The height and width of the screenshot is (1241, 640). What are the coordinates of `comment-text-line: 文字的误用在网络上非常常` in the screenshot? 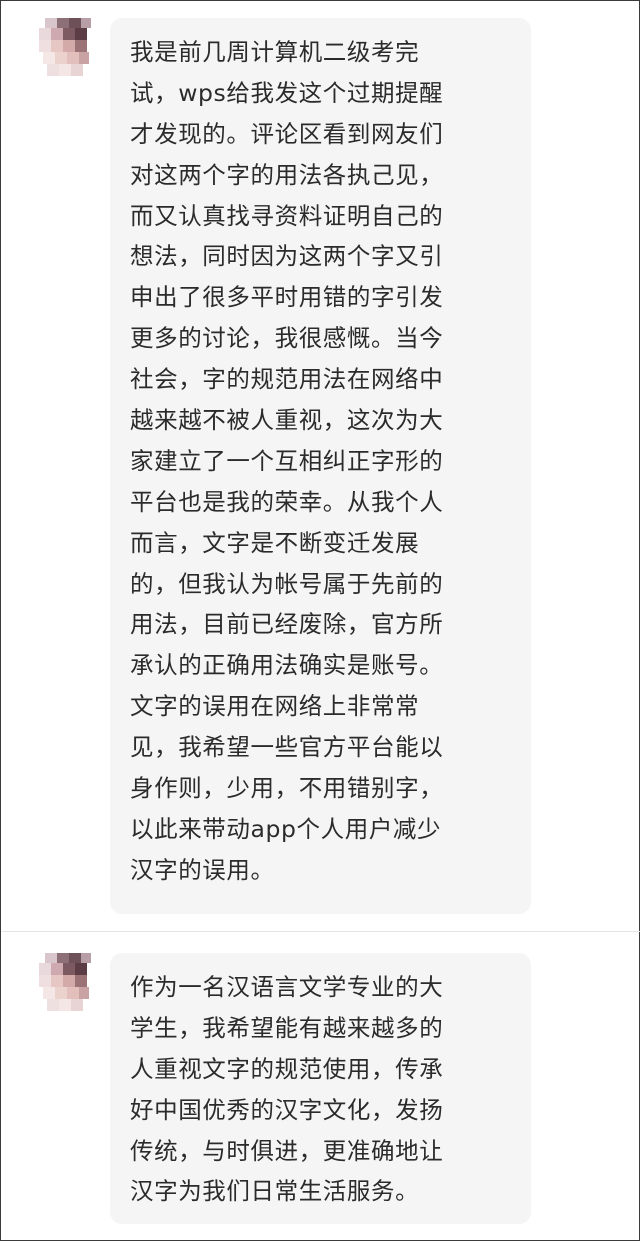 It's located at (275, 706).